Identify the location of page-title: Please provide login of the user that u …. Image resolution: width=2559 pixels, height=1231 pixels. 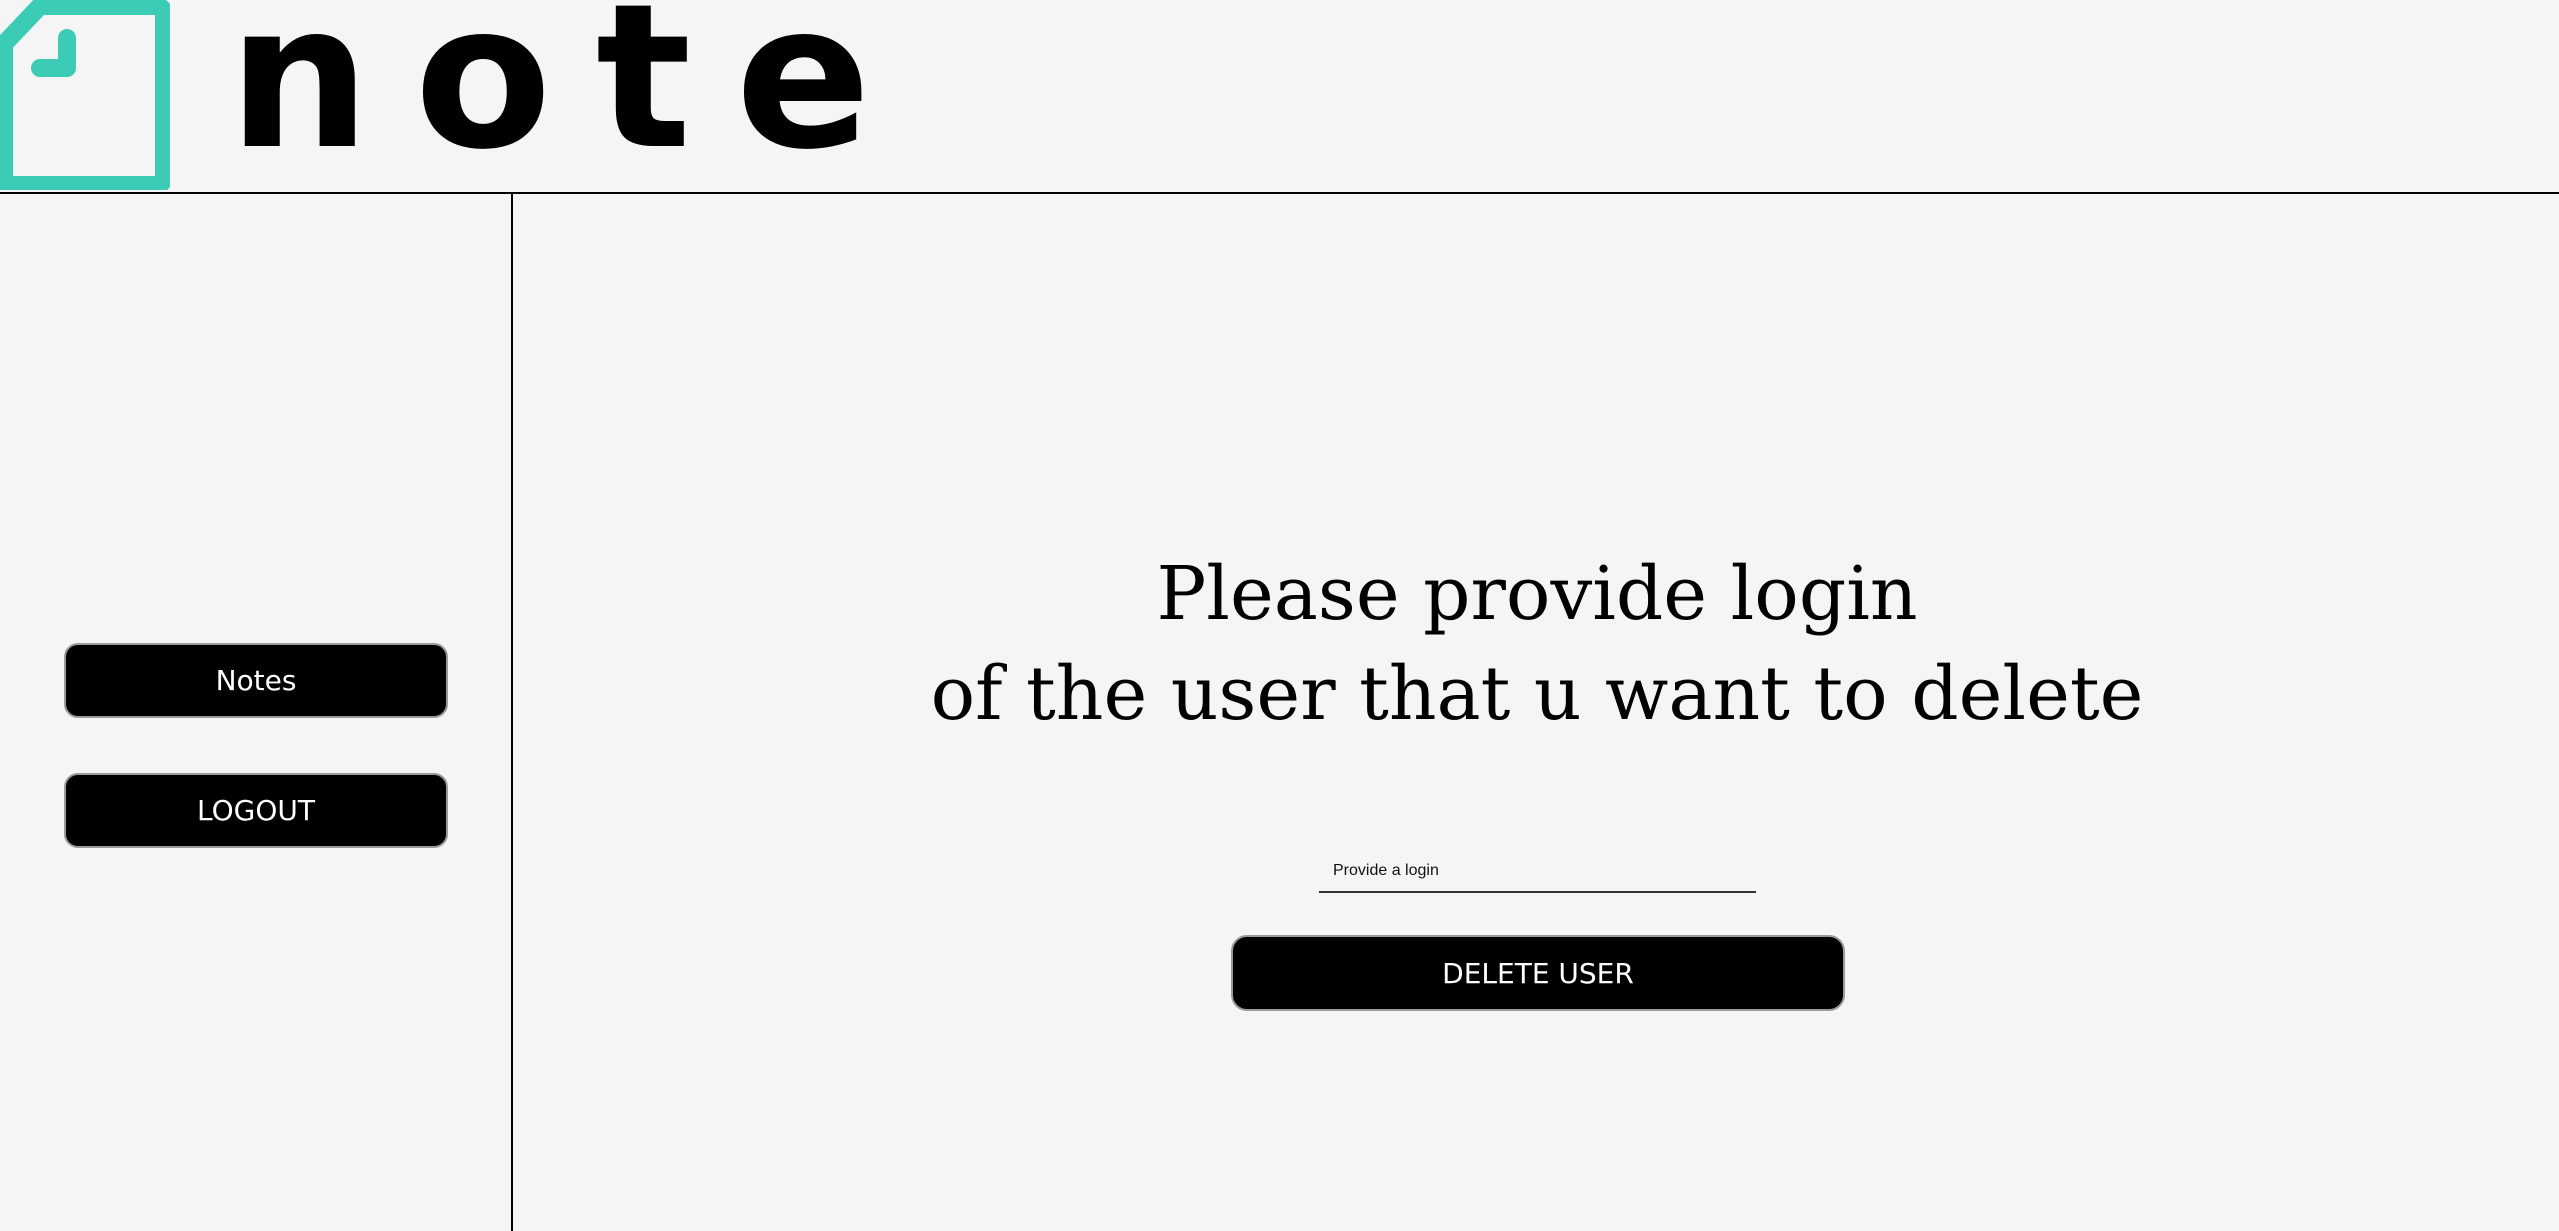
(1537, 644).